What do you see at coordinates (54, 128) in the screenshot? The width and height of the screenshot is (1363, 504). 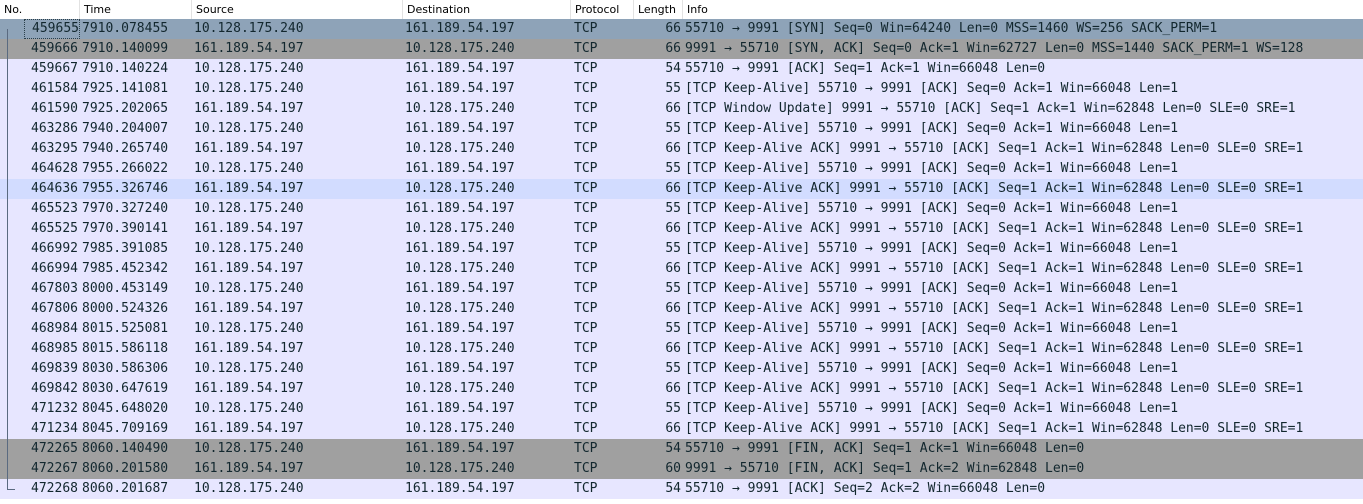 I see `packet-number: 463286` at bounding box center [54, 128].